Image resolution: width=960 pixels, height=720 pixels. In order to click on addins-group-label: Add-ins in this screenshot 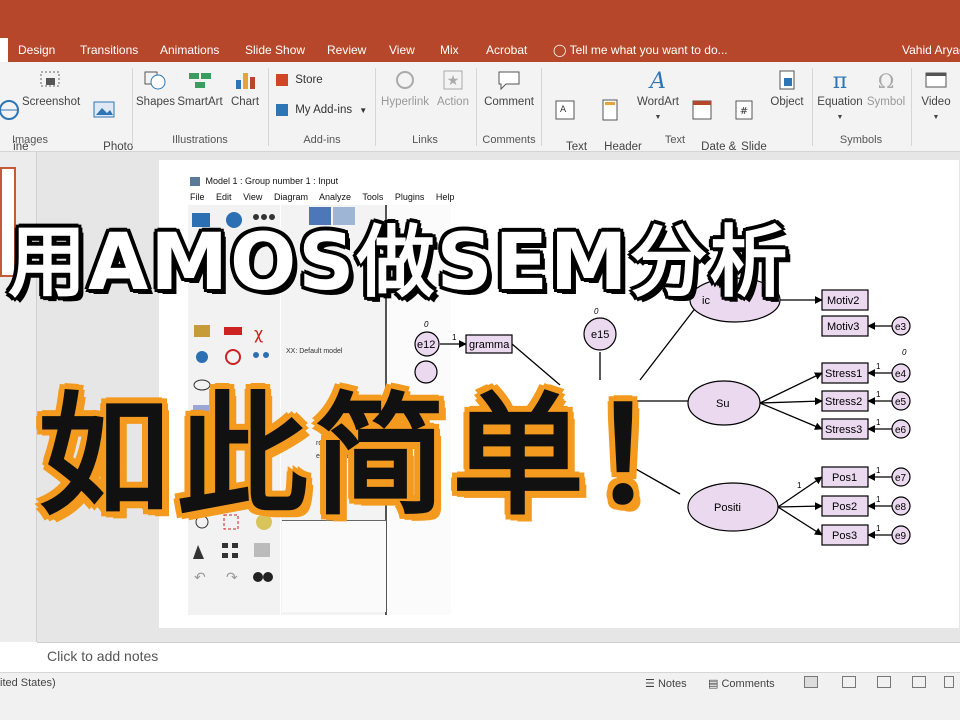, I will do `click(322, 140)`.